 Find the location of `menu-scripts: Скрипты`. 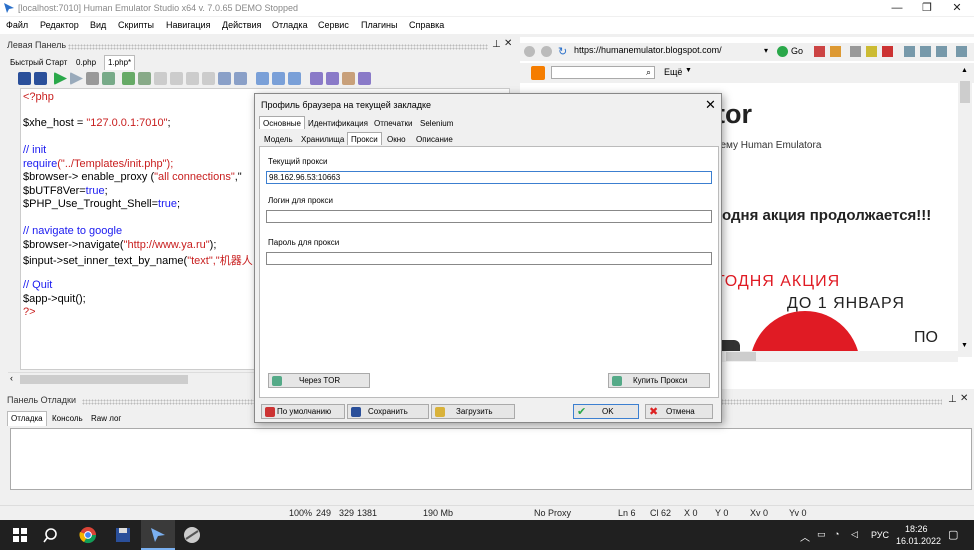

menu-scripts: Скрипты is located at coordinates (136, 25).